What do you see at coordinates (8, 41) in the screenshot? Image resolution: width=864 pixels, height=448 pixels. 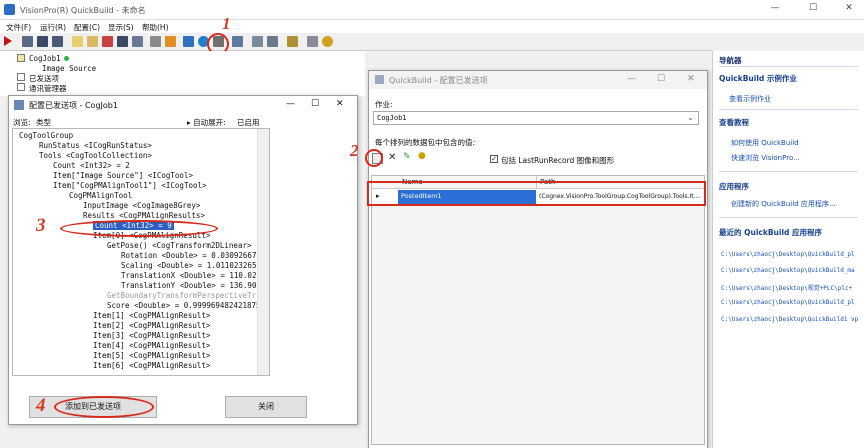 I see `run-icon` at bounding box center [8, 41].